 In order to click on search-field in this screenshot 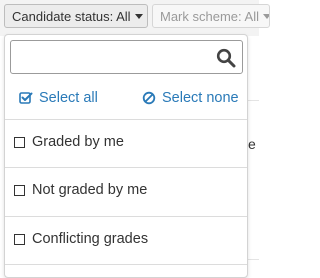, I will do `click(126, 57)`.